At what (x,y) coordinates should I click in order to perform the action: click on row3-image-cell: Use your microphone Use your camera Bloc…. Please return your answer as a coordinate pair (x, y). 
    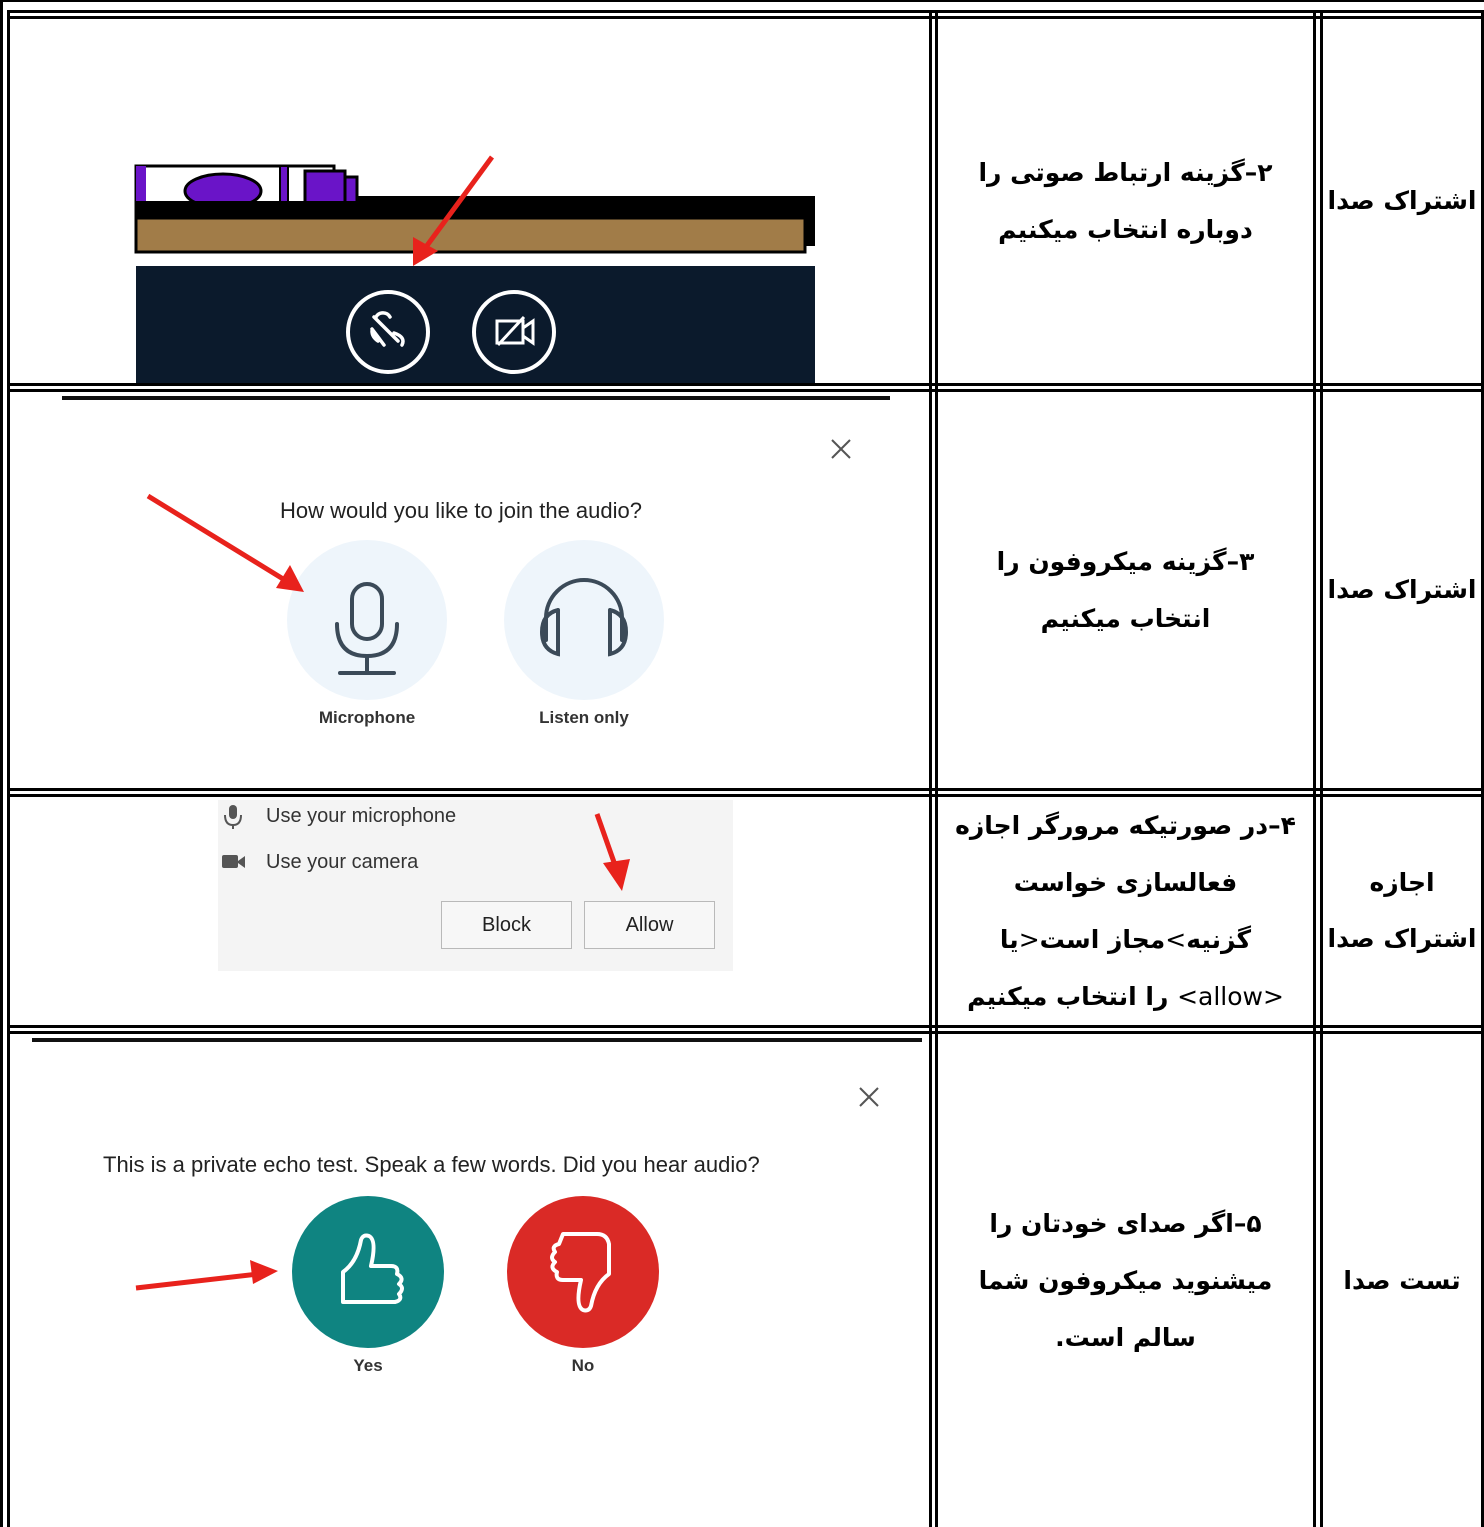
    Looking at the image, I should click on (469, 911).